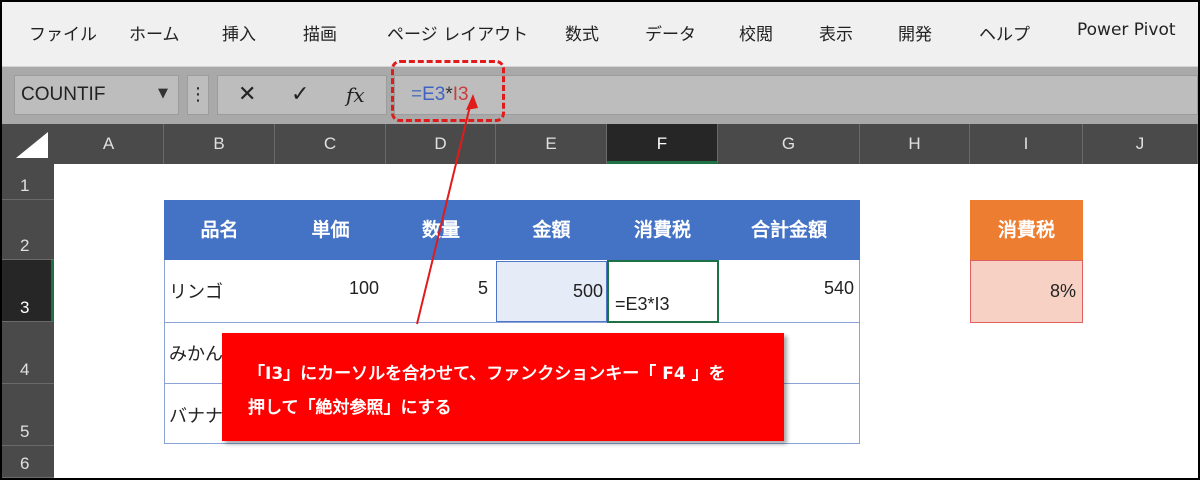 This screenshot has width=1200, height=480. I want to click on menu-power-pivot: Power Pivot, so click(1126, 30).